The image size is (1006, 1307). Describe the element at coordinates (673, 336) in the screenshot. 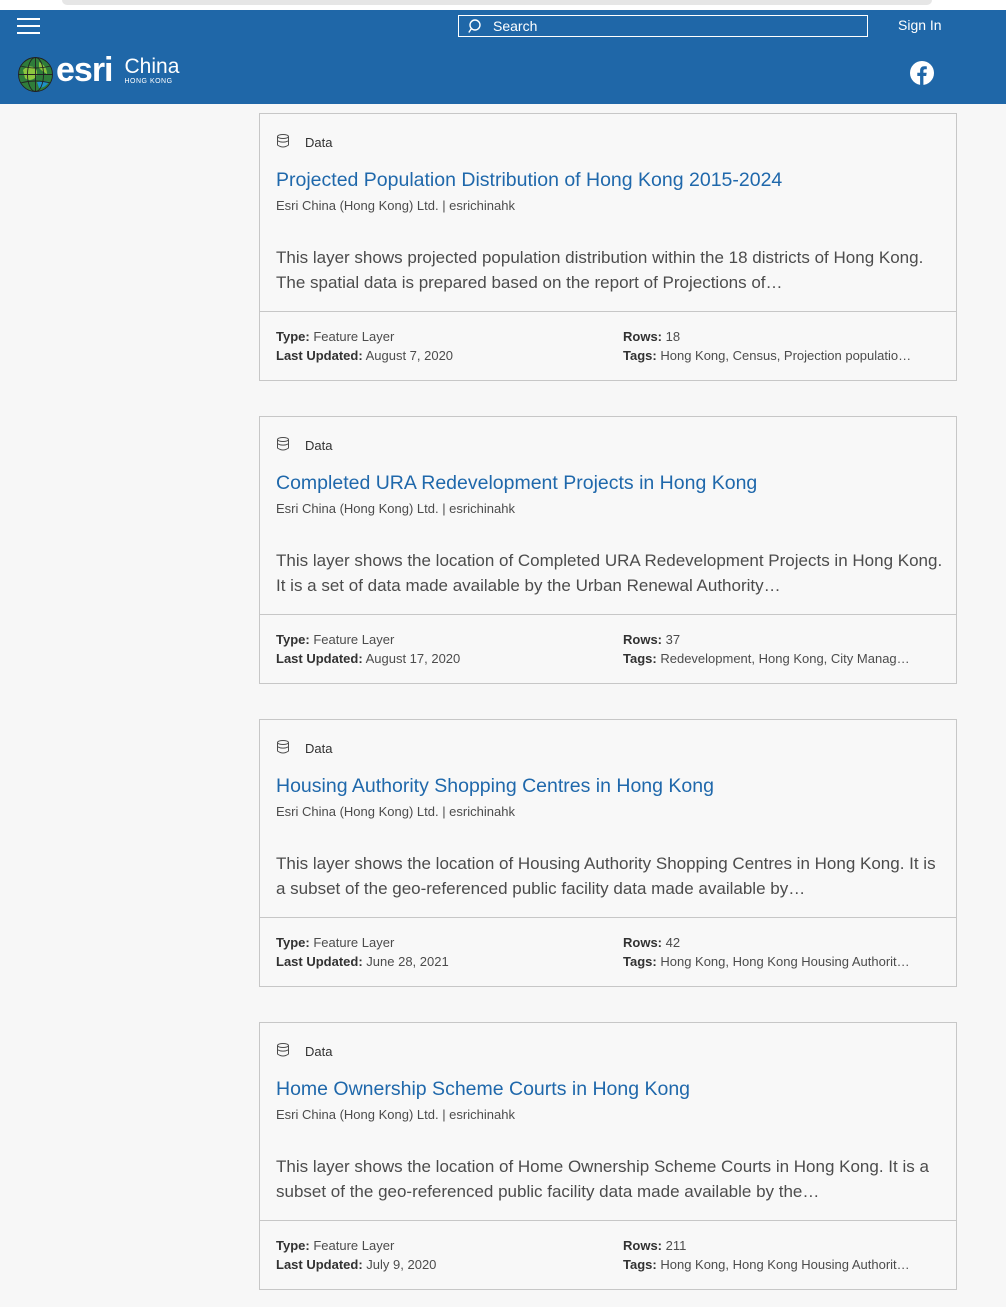

I see `meta-rows-value: 18` at that location.